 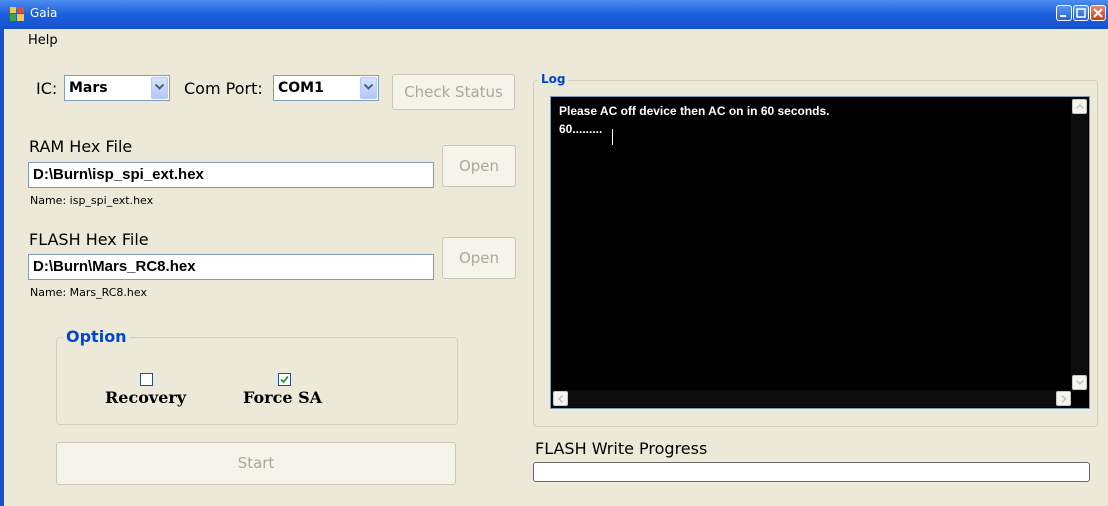 I want to click on ic-label: IC:, so click(x=47, y=88).